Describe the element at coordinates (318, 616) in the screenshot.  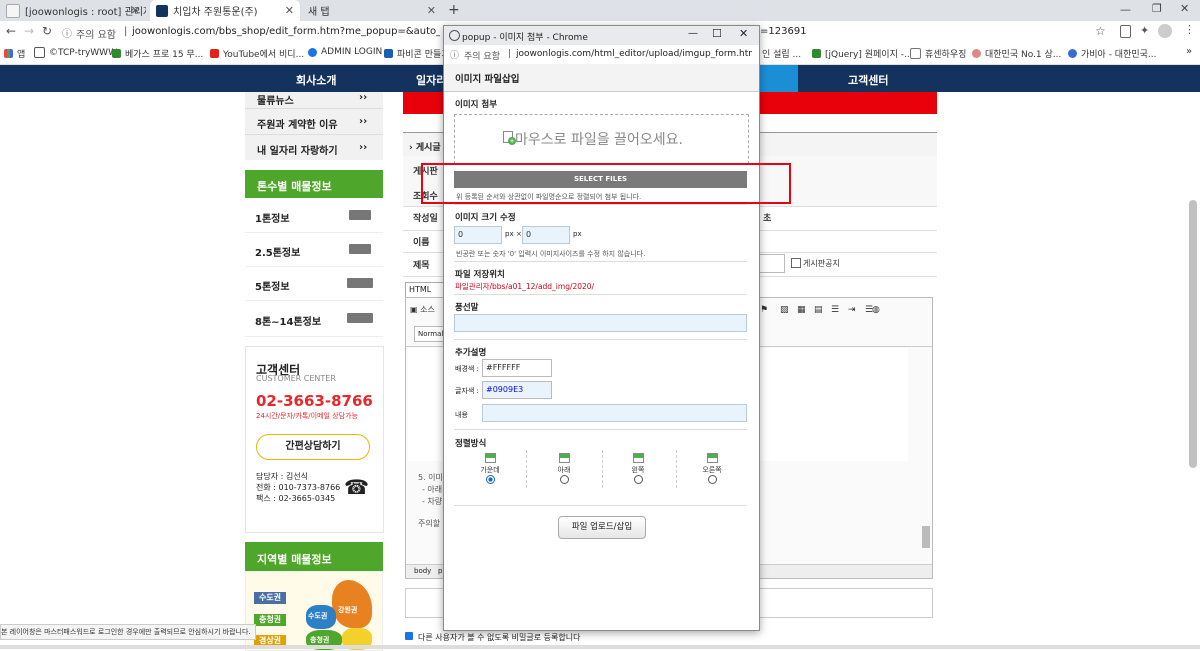
I see `map-label: 수도권` at that location.